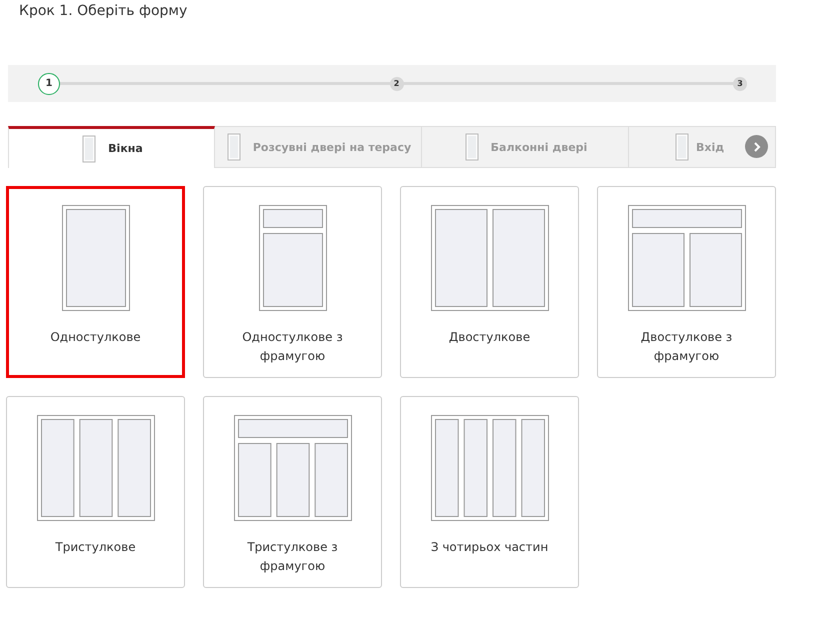  What do you see at coordinates (490, 547) in the screenshot?
I see `option-label: З чотирьох частин` at bounding box center [490, 547].